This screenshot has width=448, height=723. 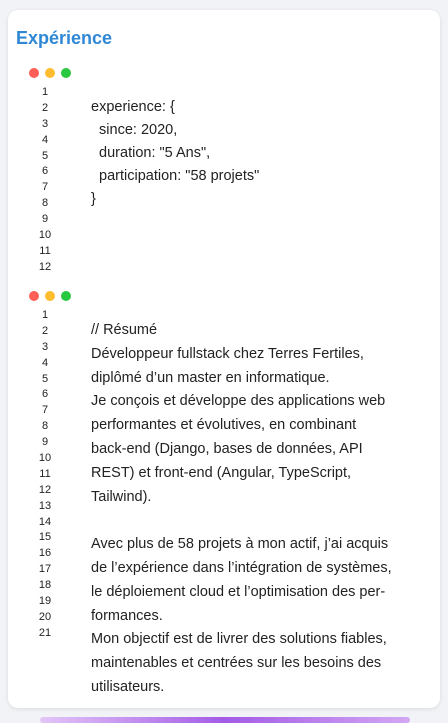 I want to click on code-line: duration: "5 Ans",, so click(x=151, y=153).